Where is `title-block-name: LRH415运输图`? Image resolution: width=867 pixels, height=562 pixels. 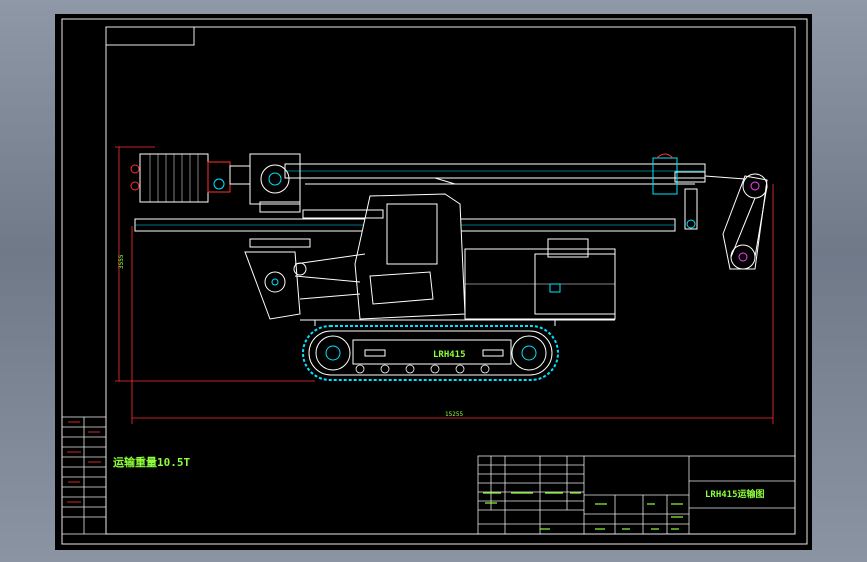 title-block-name: LRH415运输图 is located at coordinates (735, 494).